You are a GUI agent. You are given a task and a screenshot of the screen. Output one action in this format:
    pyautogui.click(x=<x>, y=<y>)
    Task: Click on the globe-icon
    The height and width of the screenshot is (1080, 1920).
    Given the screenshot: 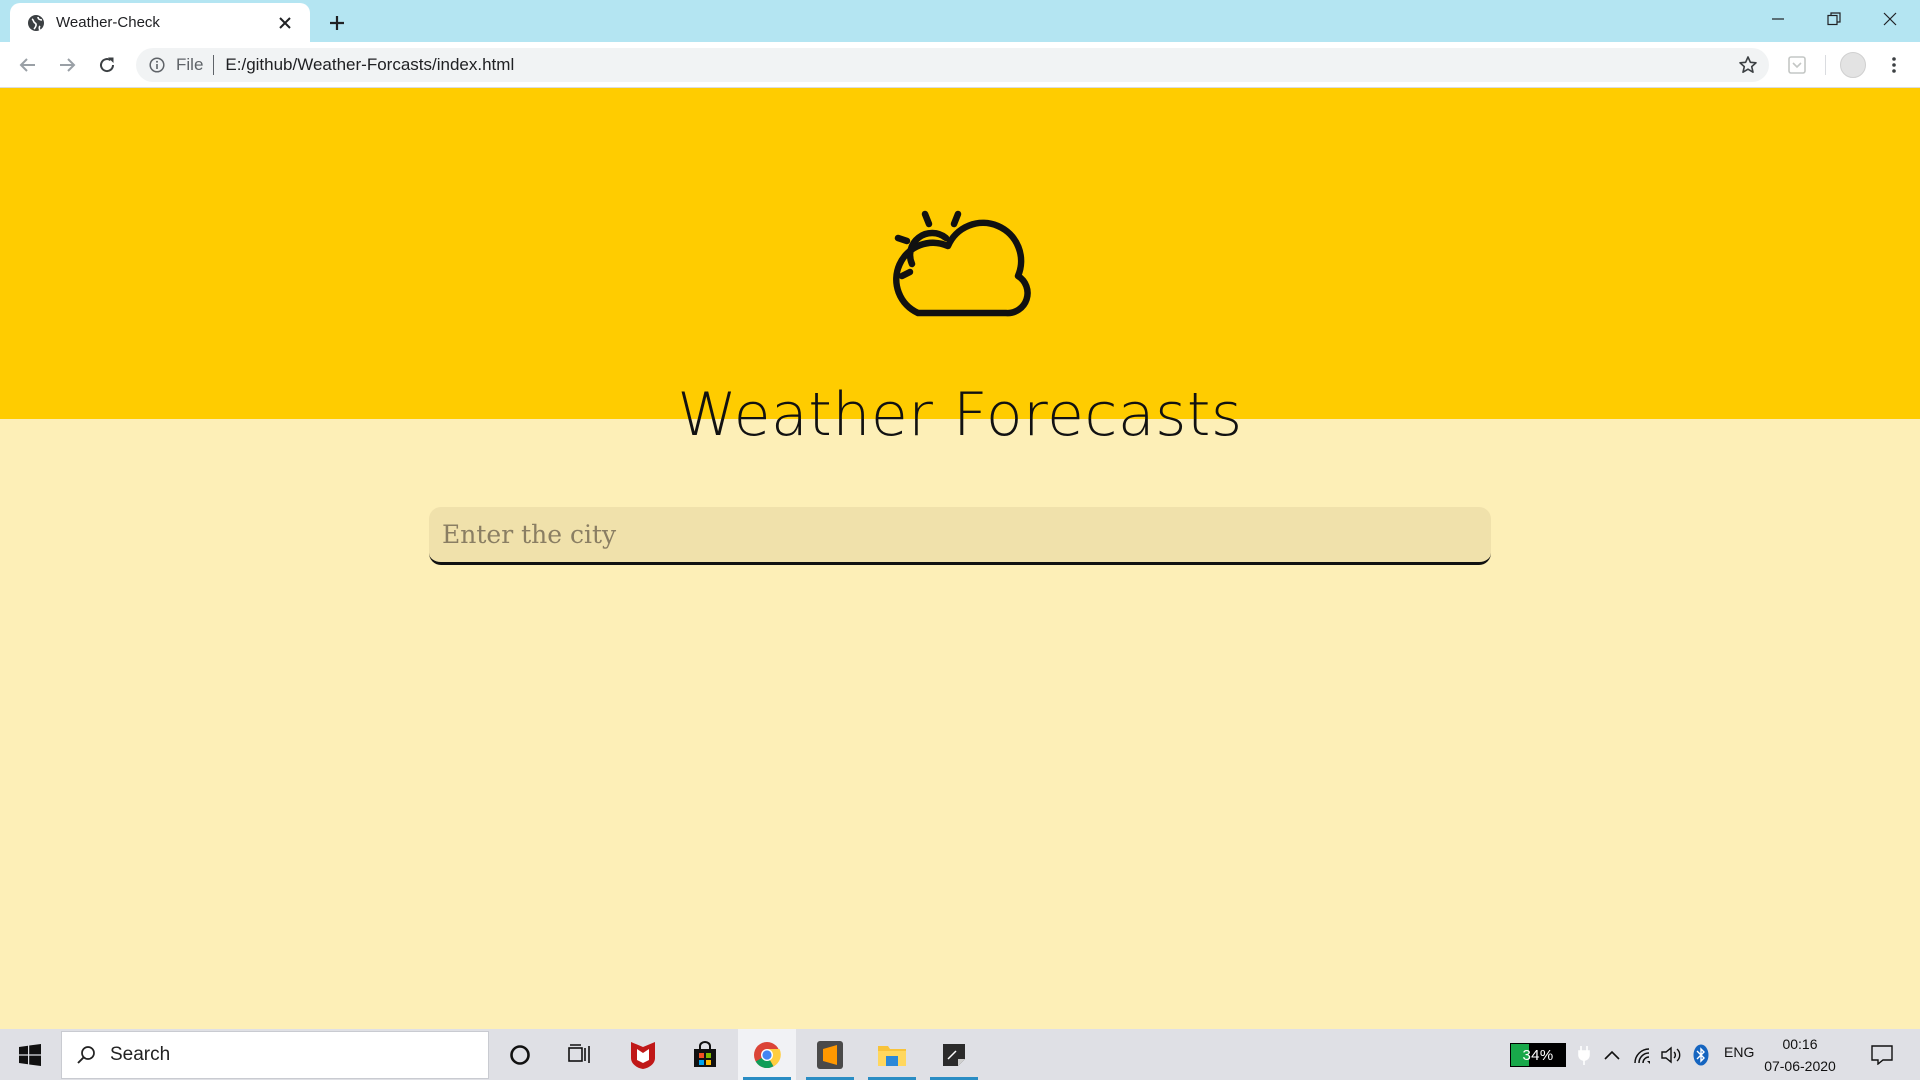 What is the action you would take?
    pyautogui.click(x=36, y=23)
    